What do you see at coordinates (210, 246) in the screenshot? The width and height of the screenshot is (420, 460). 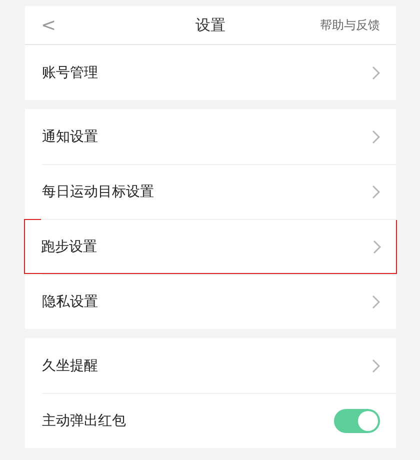 I see `settings-item: 跑步设置` at bounding box center [210, 246].